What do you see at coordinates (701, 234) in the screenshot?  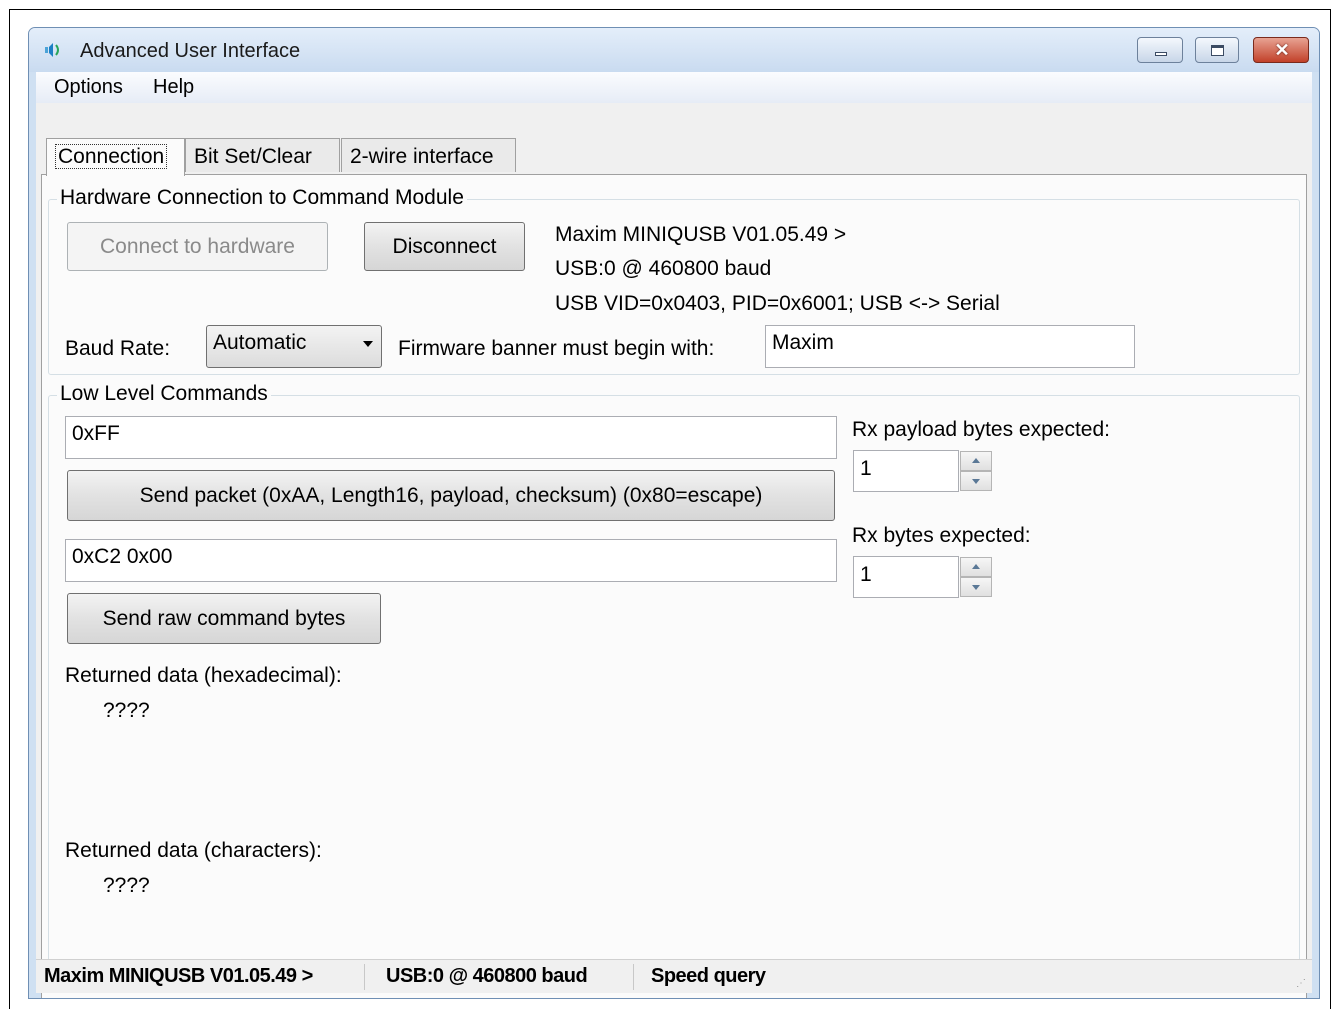 I see `firmware-banner-info: Maxim MINIQUSB V01.05.49 >` at bounding box center [701, 234].